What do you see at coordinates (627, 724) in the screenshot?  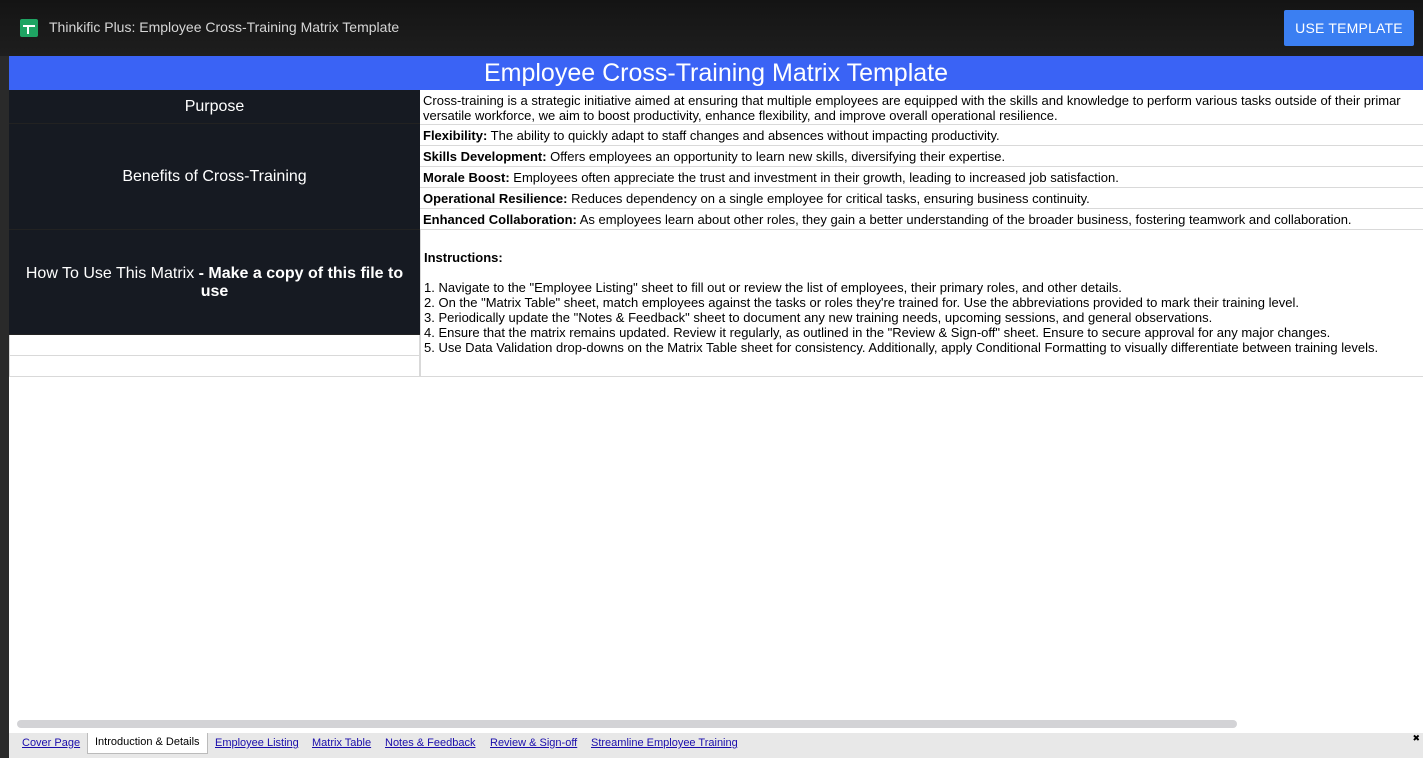 I see `horizontal-scrollbar` at bounding box center [627, 724].